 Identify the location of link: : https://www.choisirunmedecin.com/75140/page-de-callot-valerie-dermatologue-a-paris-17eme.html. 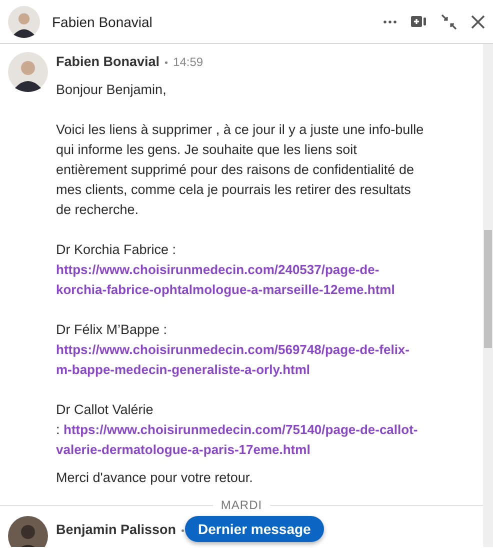
(238, 440).